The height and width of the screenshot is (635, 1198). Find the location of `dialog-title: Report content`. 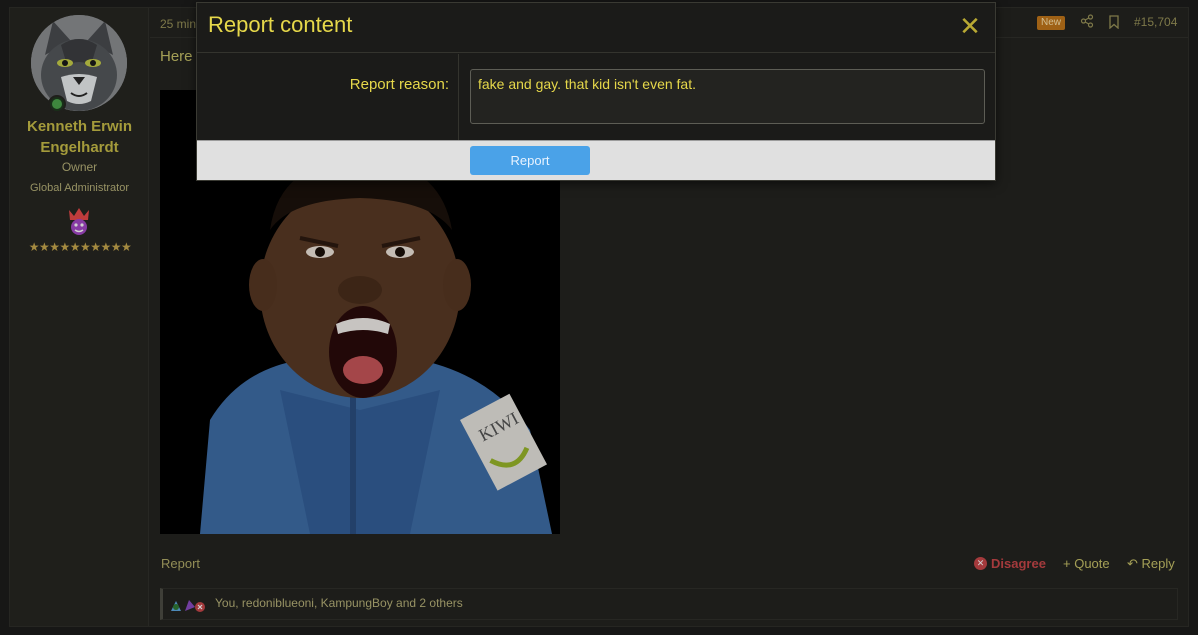

dialog-title: Report content is located at coordinates (280, 24).